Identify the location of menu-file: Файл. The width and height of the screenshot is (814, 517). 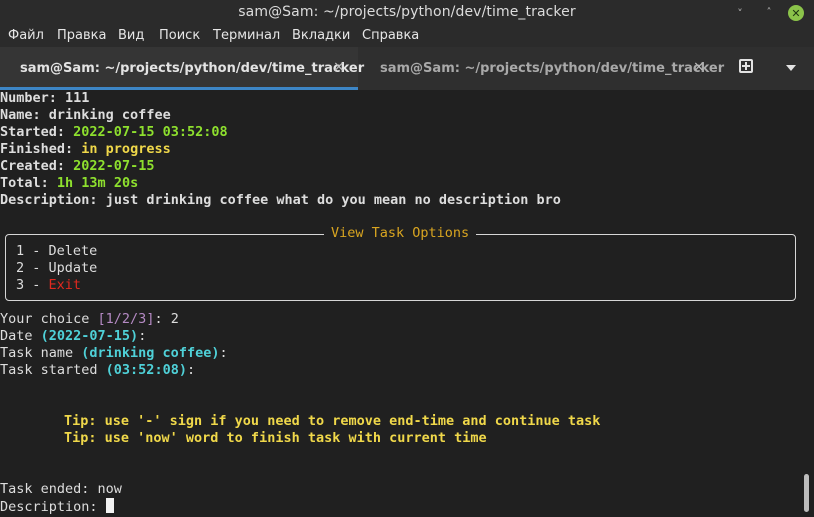
(26, 35).